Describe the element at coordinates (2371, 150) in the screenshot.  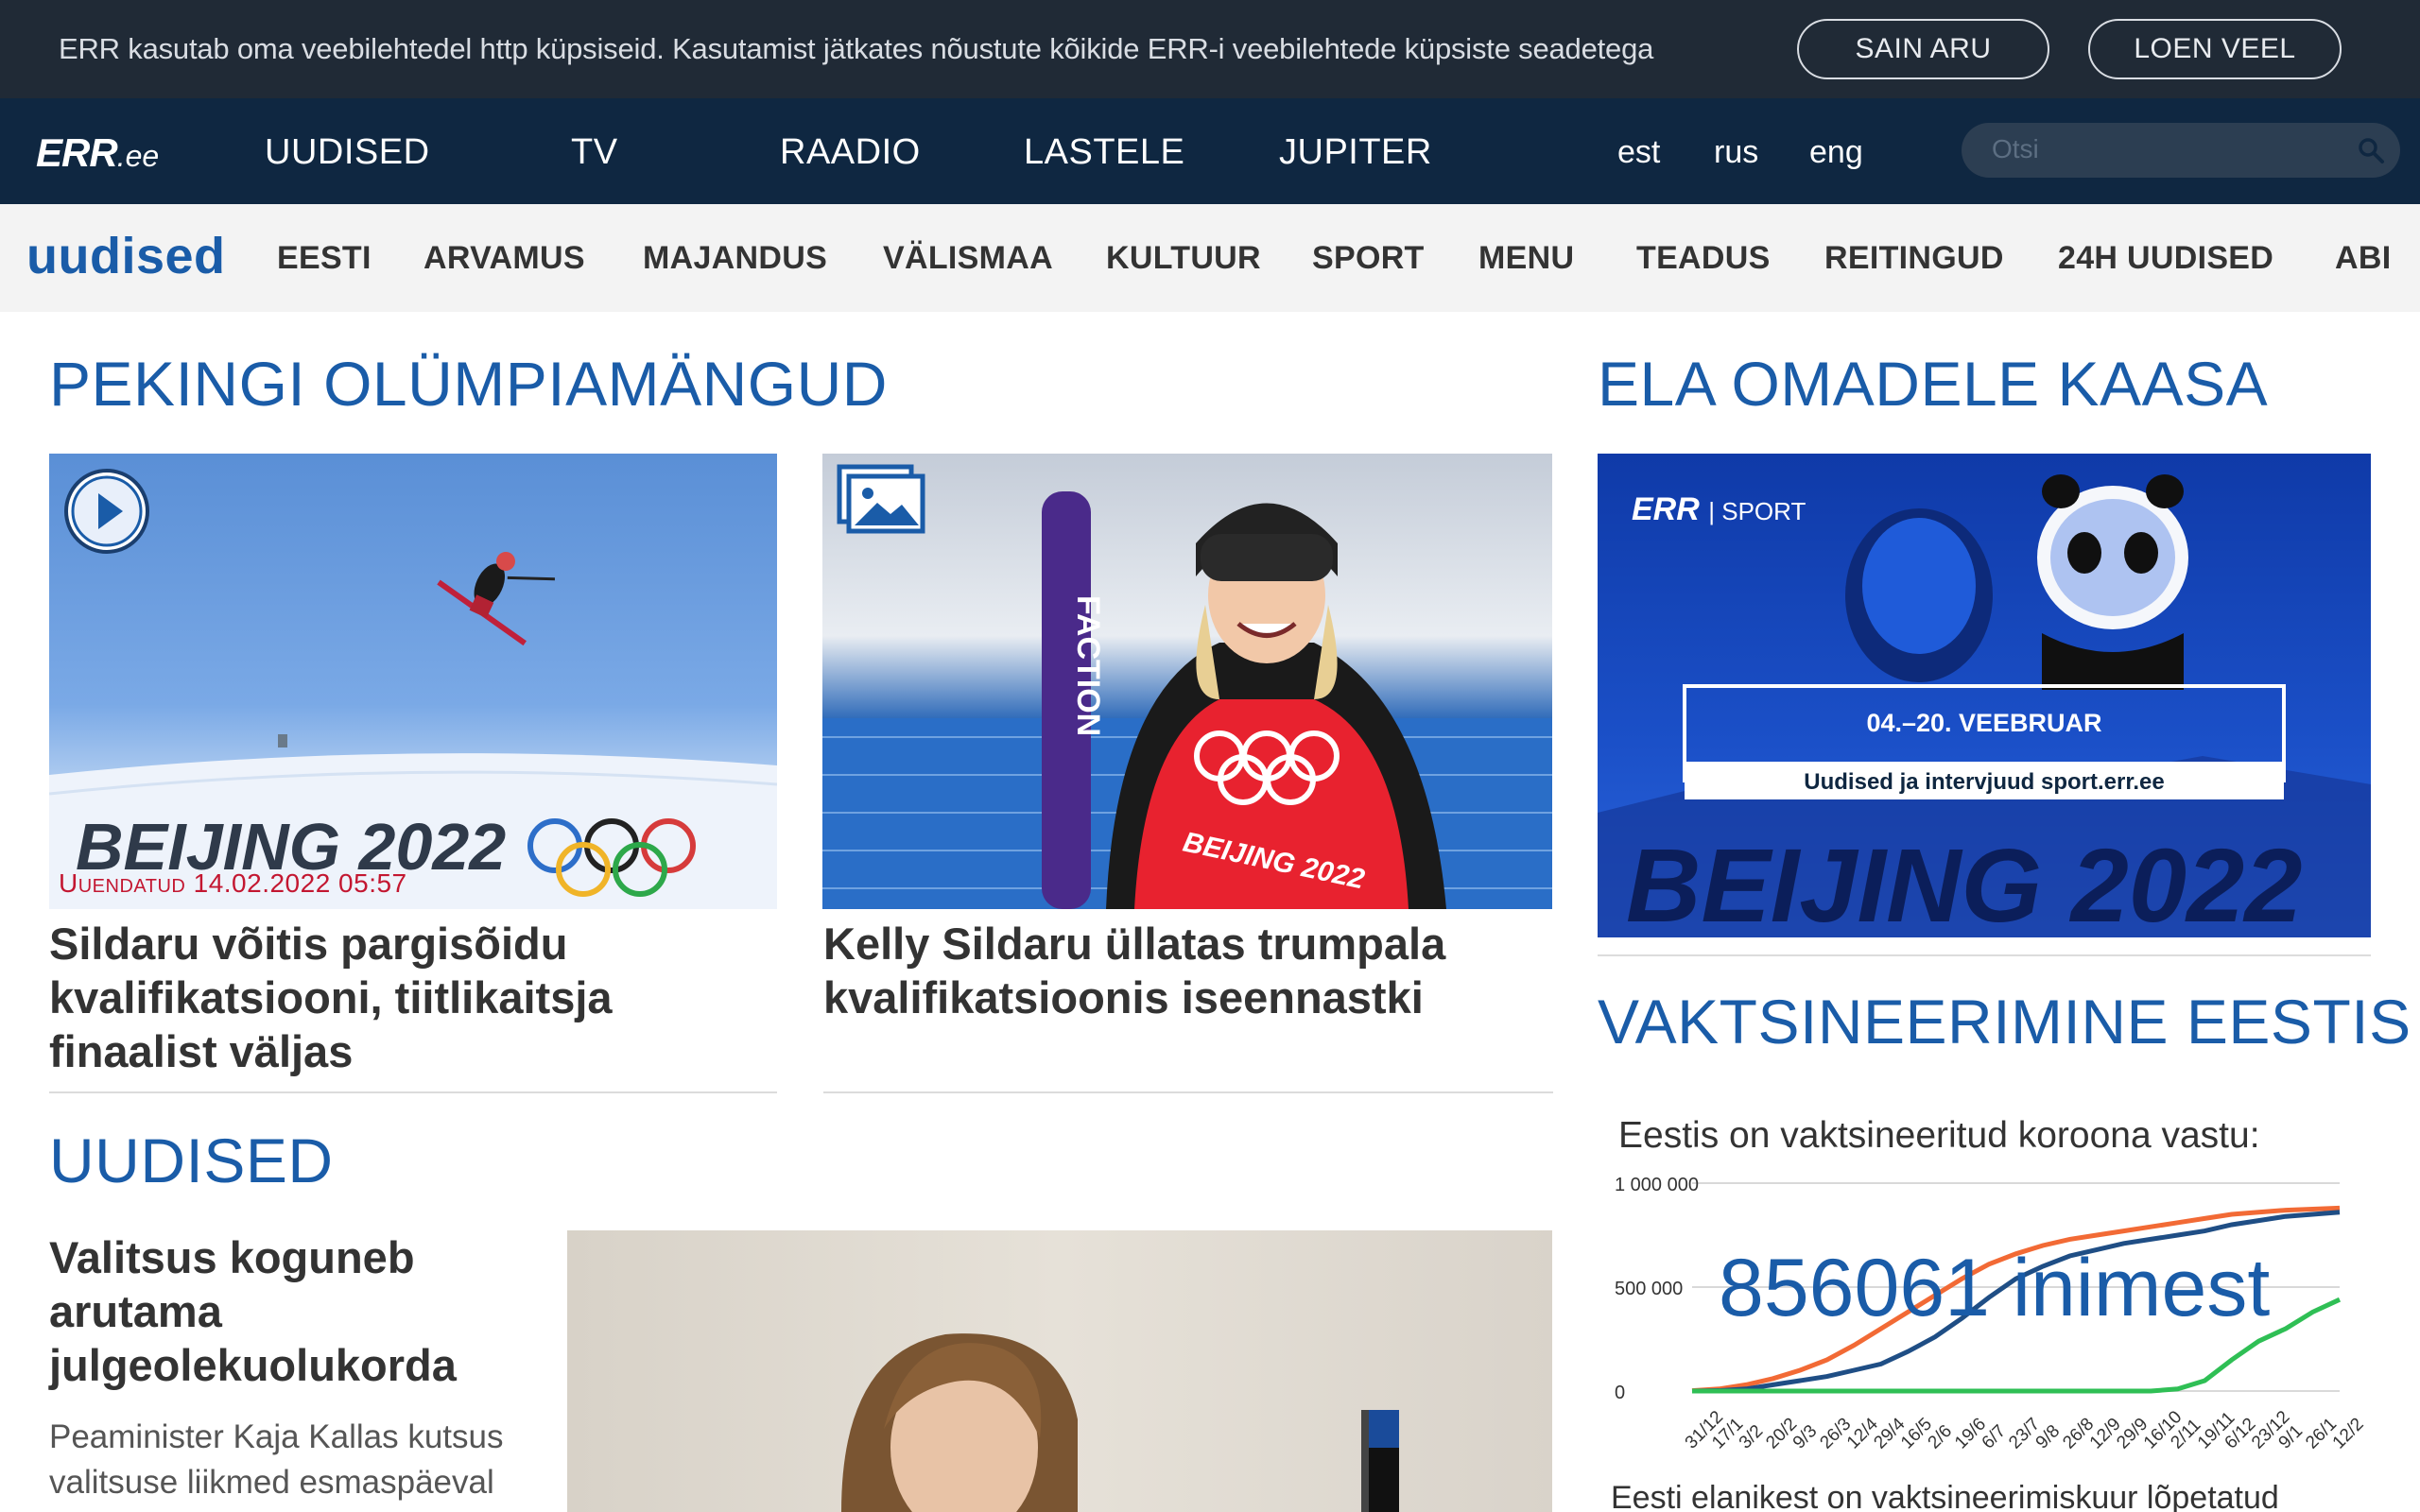
I see `search-icon` at that location.